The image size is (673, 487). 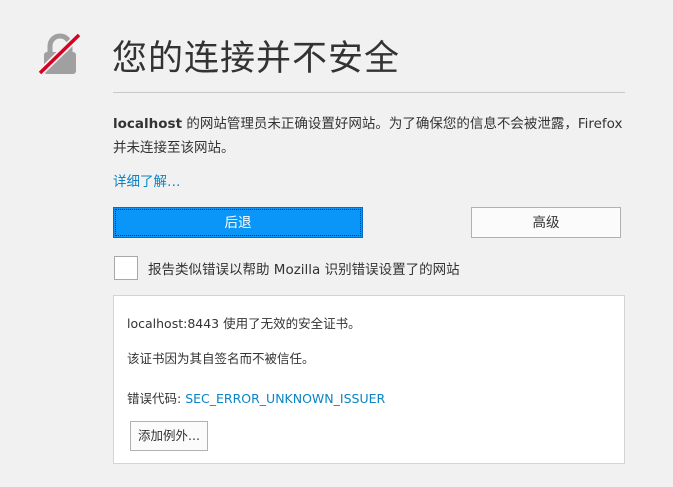 I want to click on error-code-line: 错误代码: SEC_ERROR_UNKNOWN_ISSUER, so click(x=256, y=397).